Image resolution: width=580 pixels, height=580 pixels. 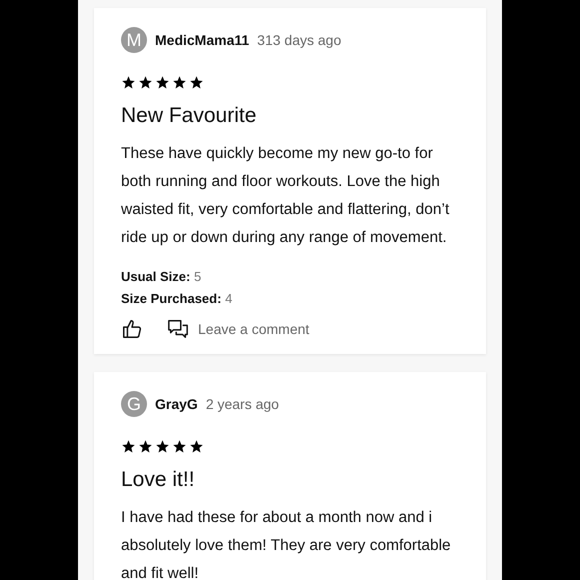 I want to click on author-name: GrayG, so click(x=176, y=404).